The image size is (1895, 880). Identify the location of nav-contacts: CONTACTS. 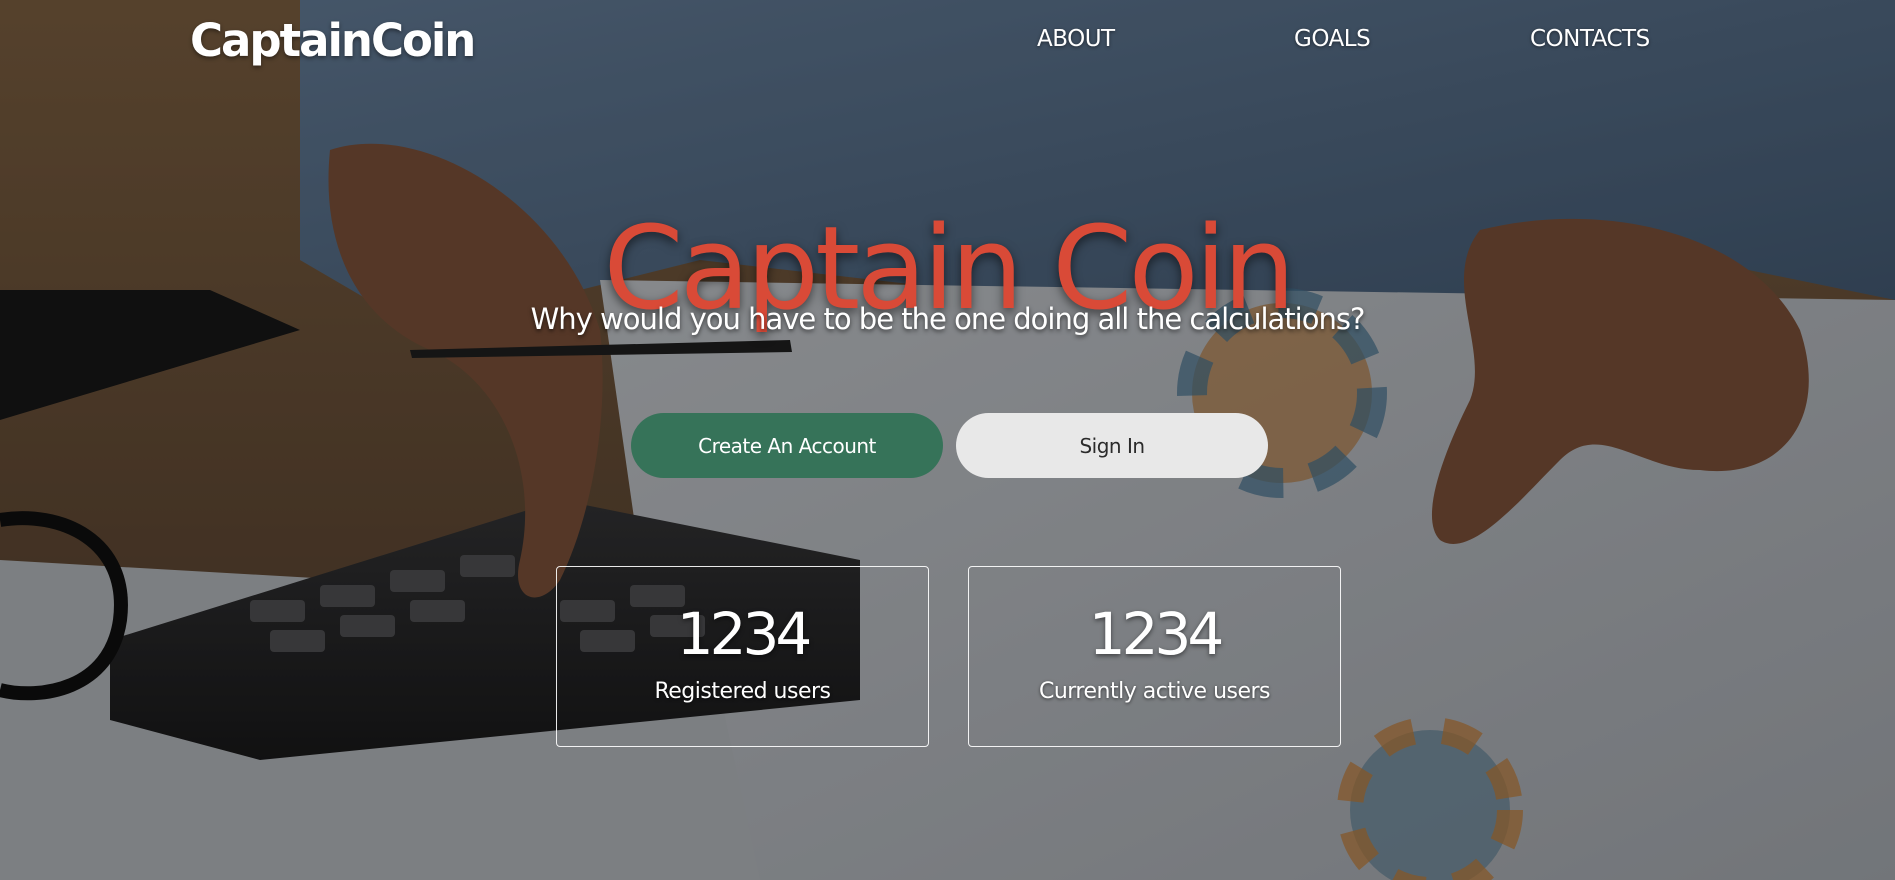
(1590, 39).